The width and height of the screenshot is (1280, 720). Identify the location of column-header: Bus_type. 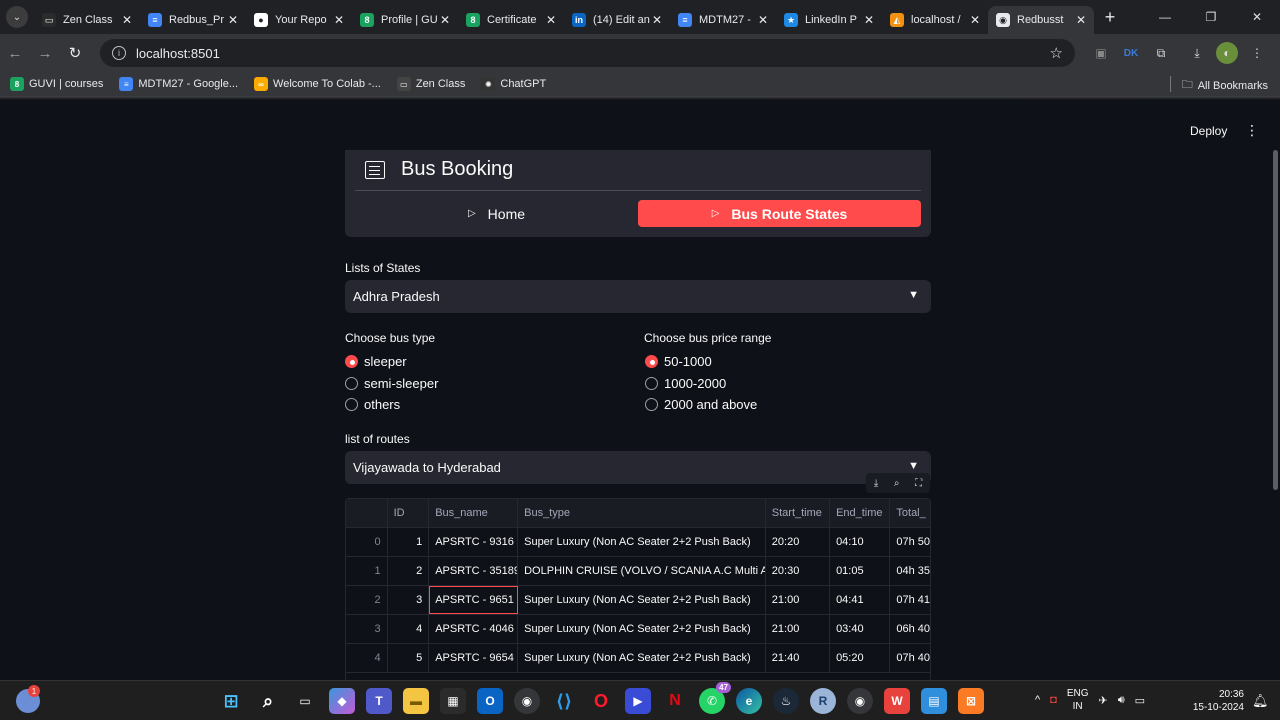
(642, 513).